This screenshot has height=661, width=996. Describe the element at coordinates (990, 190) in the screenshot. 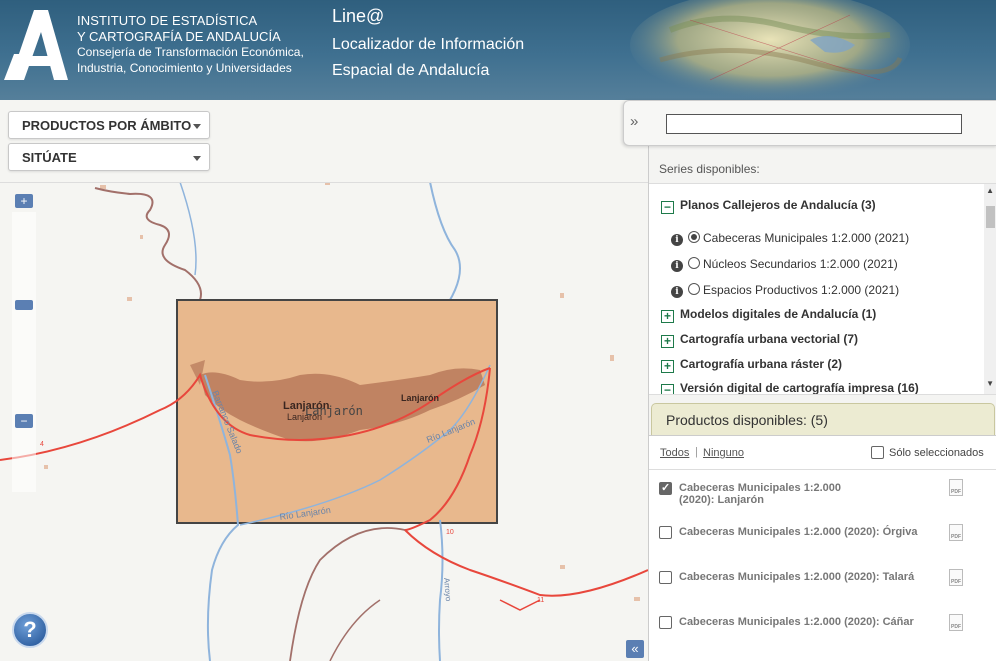

I see `scroll-up-icon: ▲` at that location.